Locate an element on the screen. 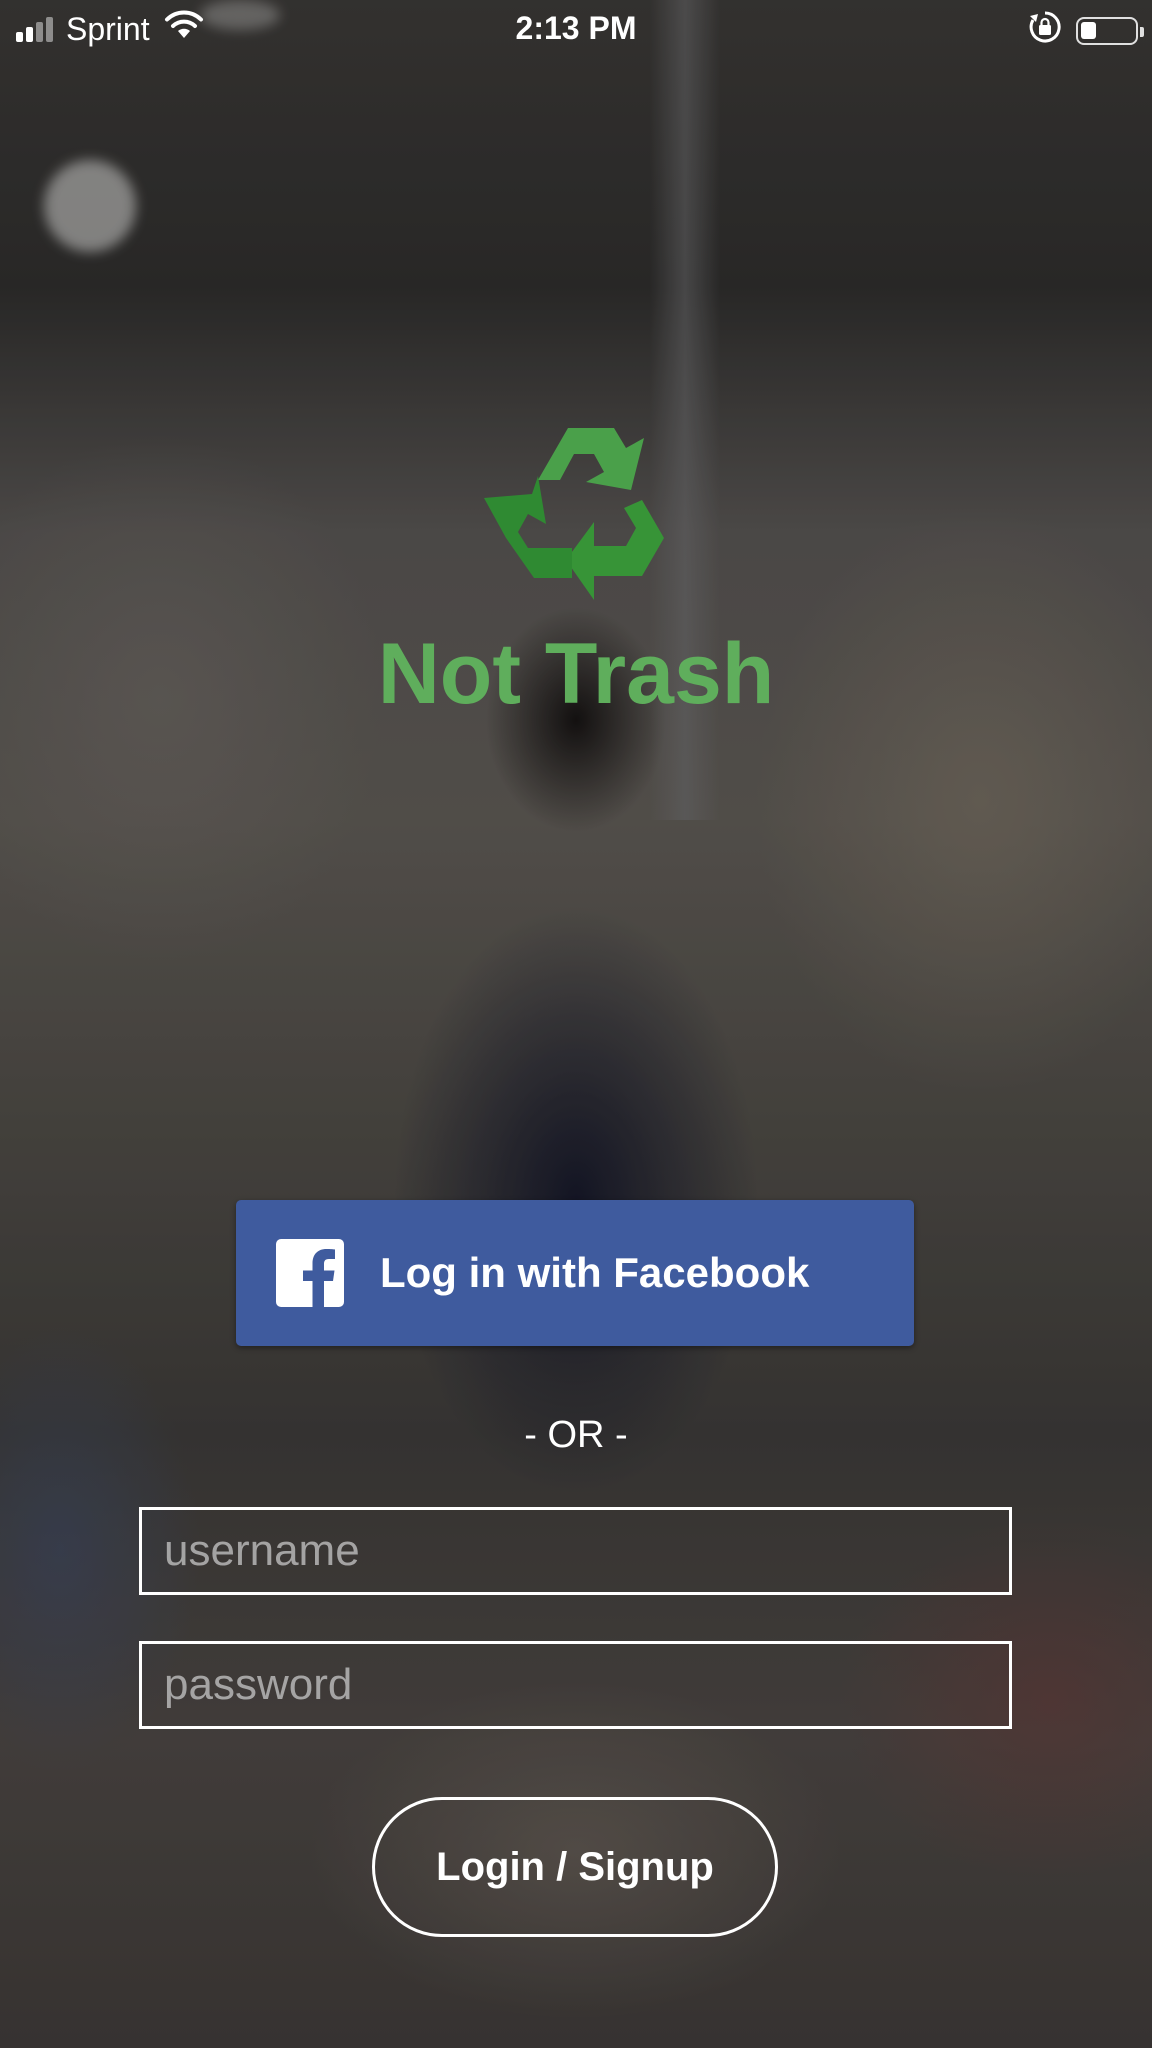  app-title: Not Trash is located at coordinates (576, 674).